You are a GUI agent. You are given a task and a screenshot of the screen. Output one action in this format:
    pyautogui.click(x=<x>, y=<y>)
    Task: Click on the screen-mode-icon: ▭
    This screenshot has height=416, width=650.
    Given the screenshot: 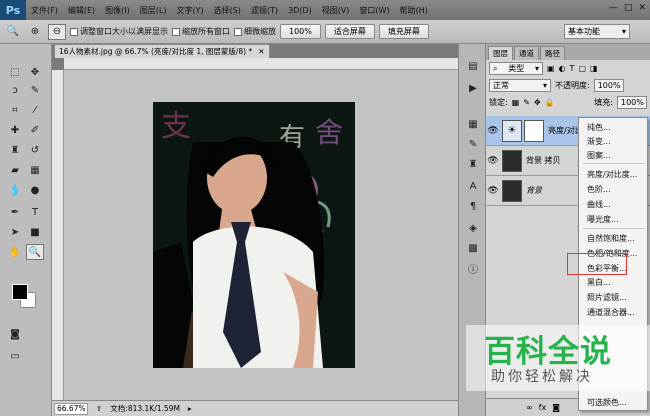 What is the action you would take?
    pyautogui.click(x=15, y=356)
    